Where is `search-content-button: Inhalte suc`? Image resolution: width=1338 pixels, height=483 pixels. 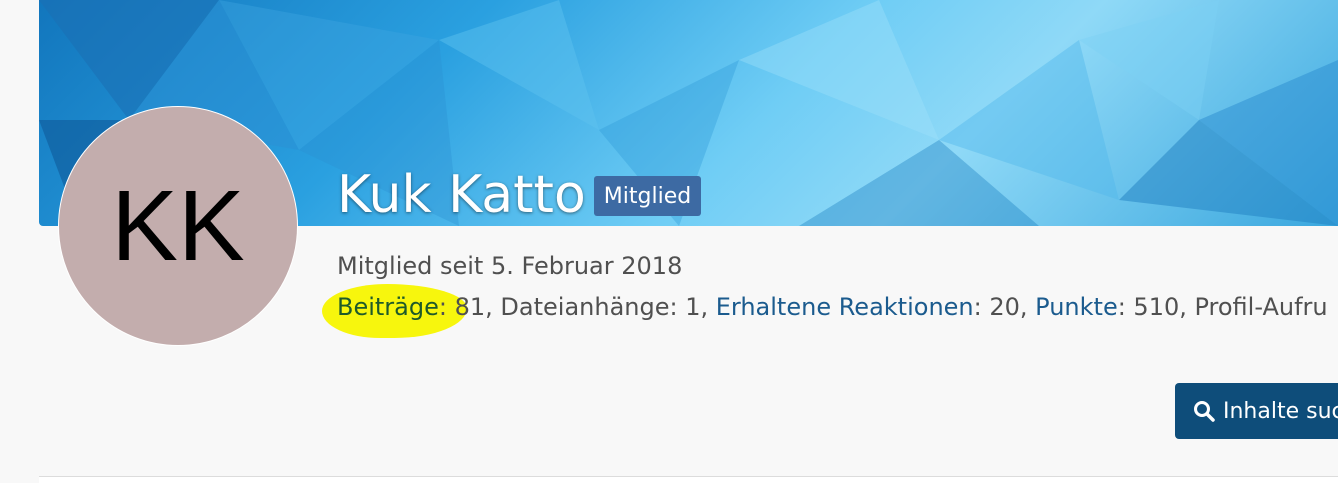
search-content-button: Inhalte suc is located at coordinates (1256, 411).